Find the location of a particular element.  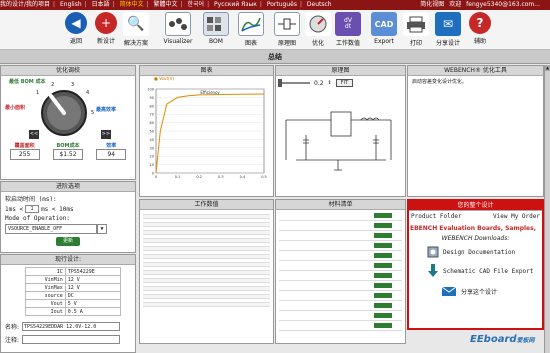

downloads-heading: WEBENCH Downloads: is located at coordinates (475, 238).